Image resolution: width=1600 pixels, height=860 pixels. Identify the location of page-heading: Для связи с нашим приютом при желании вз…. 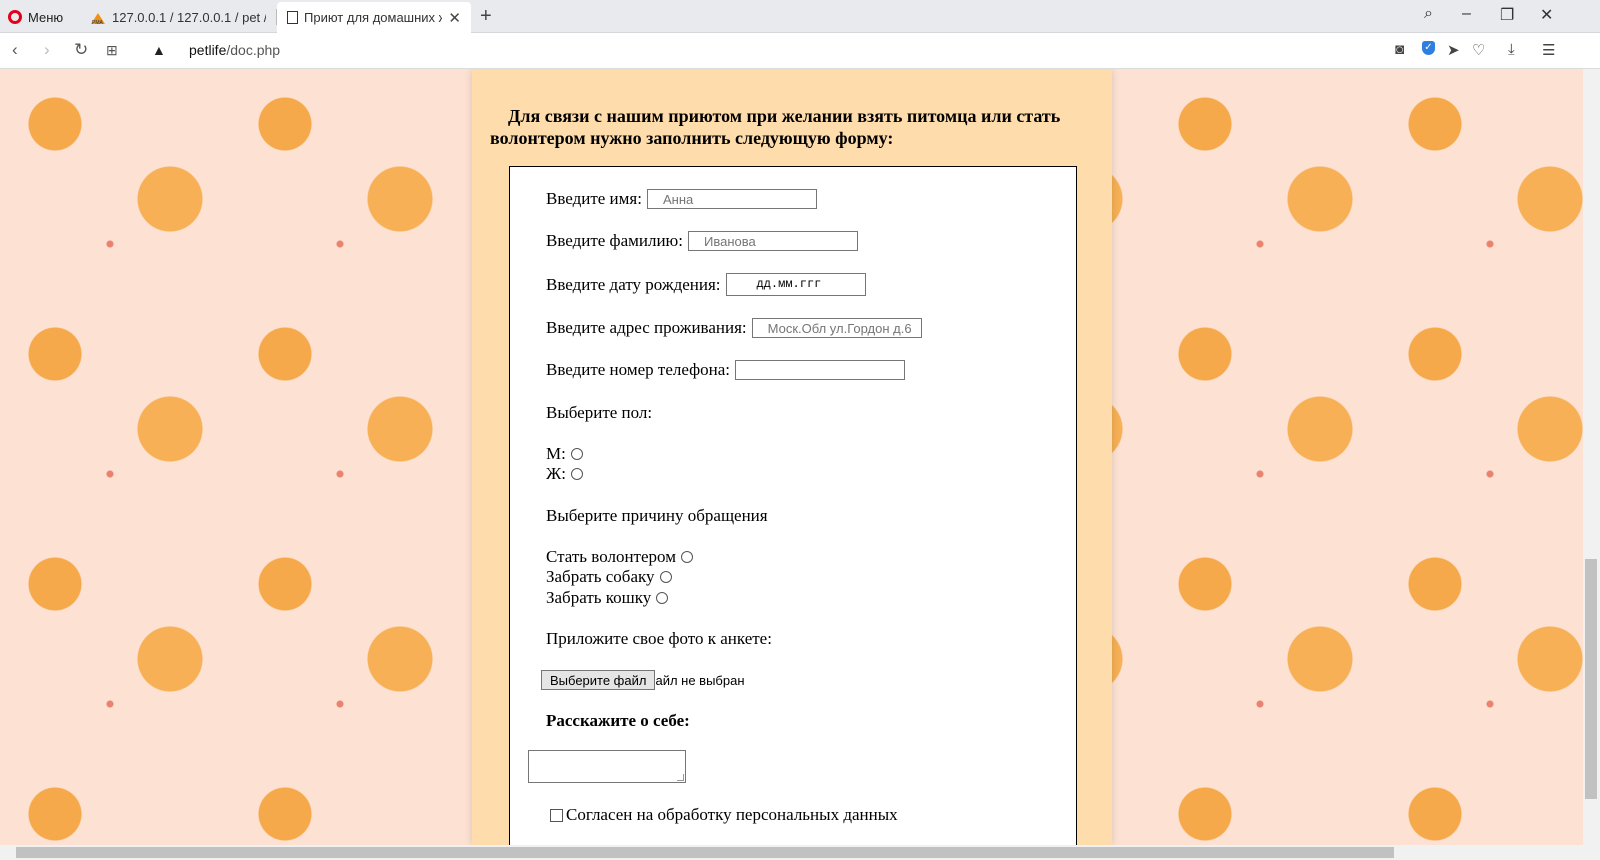
(775, 127).